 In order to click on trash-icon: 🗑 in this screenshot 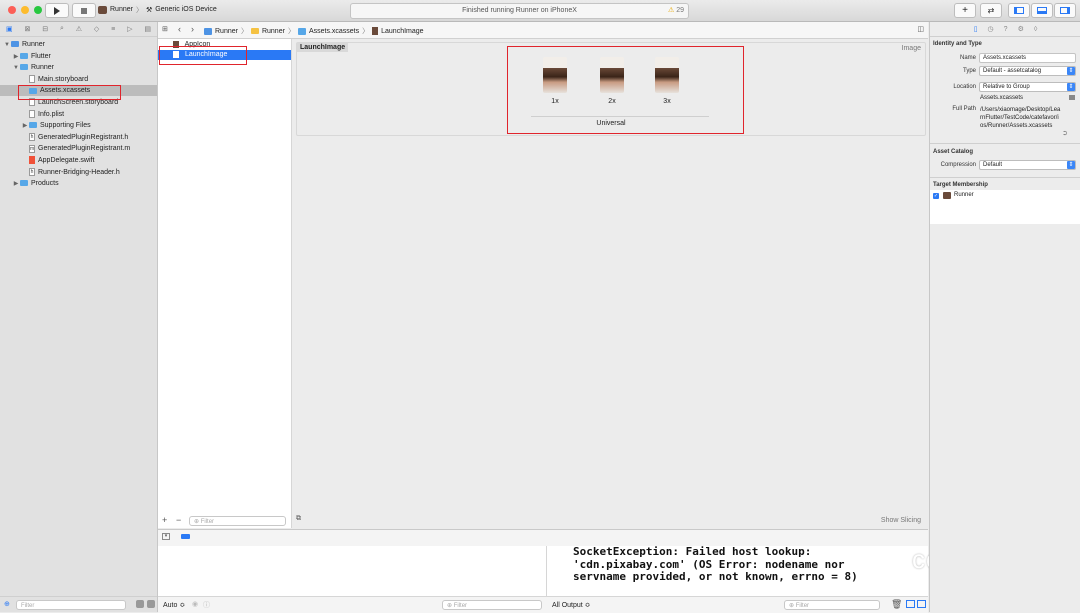, I will do `click(896, 604)`.